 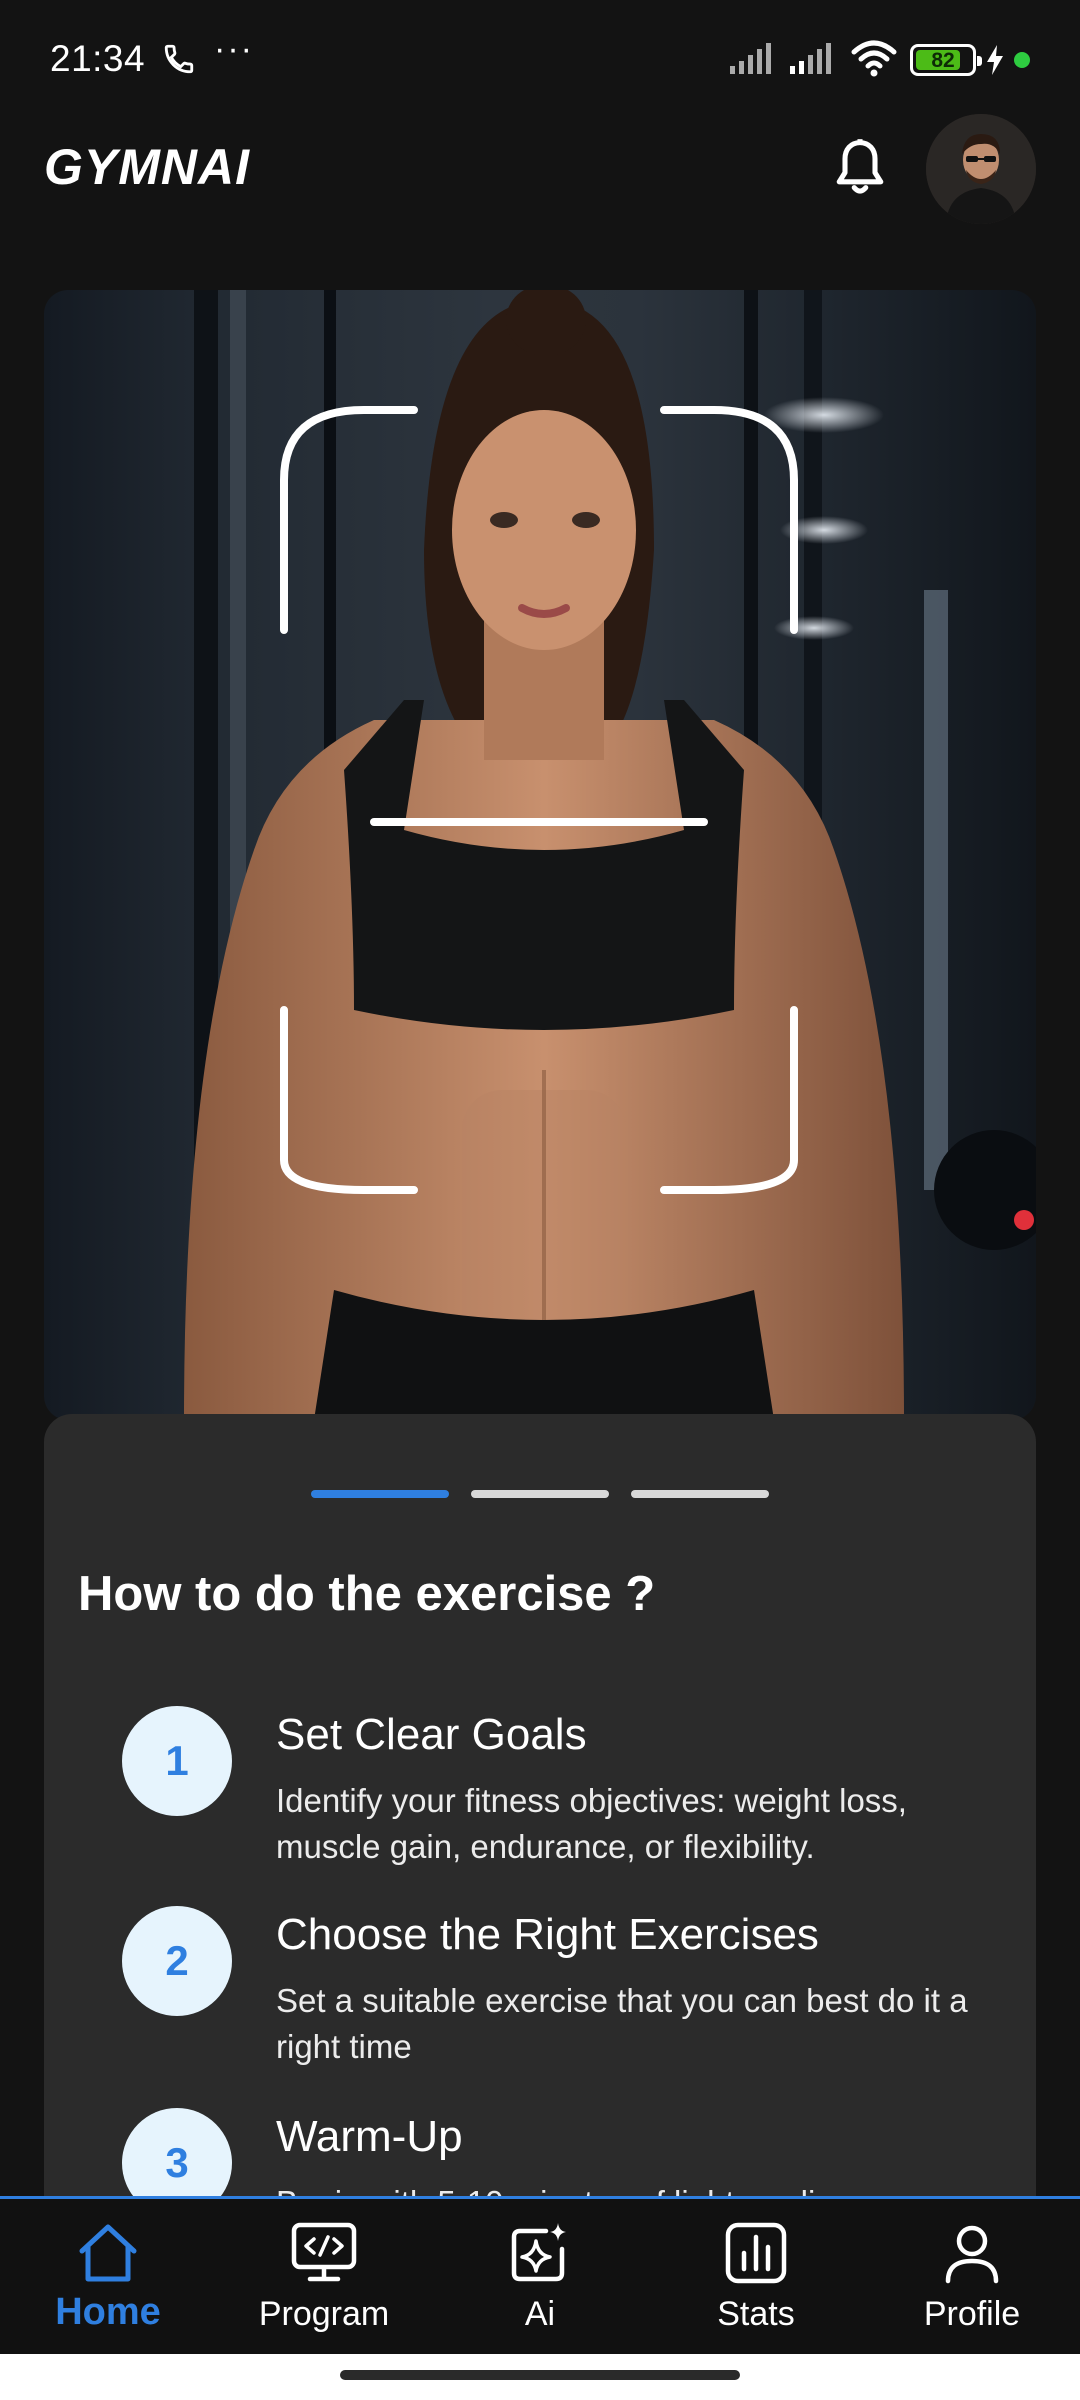 I want to click on step-title: Warm-Up, so click(x=369, y=2136).